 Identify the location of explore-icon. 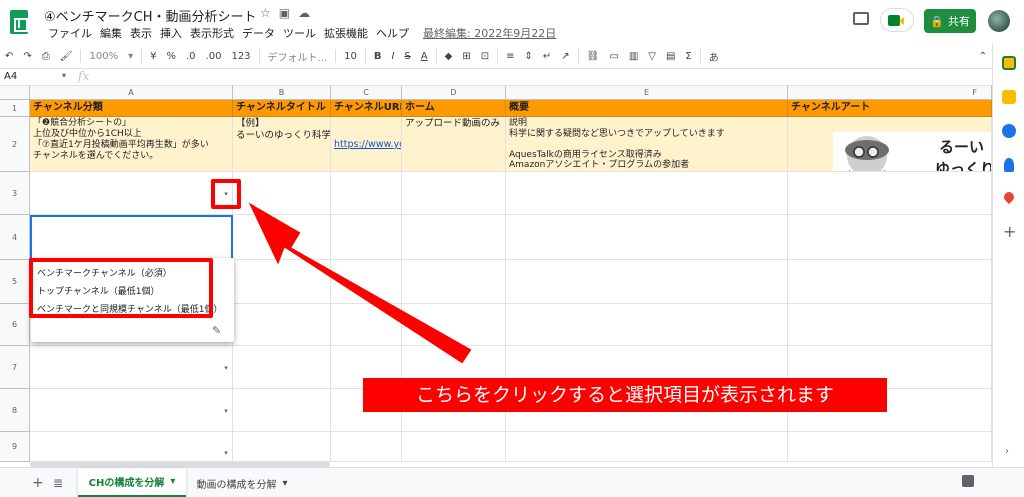
(968, 481).